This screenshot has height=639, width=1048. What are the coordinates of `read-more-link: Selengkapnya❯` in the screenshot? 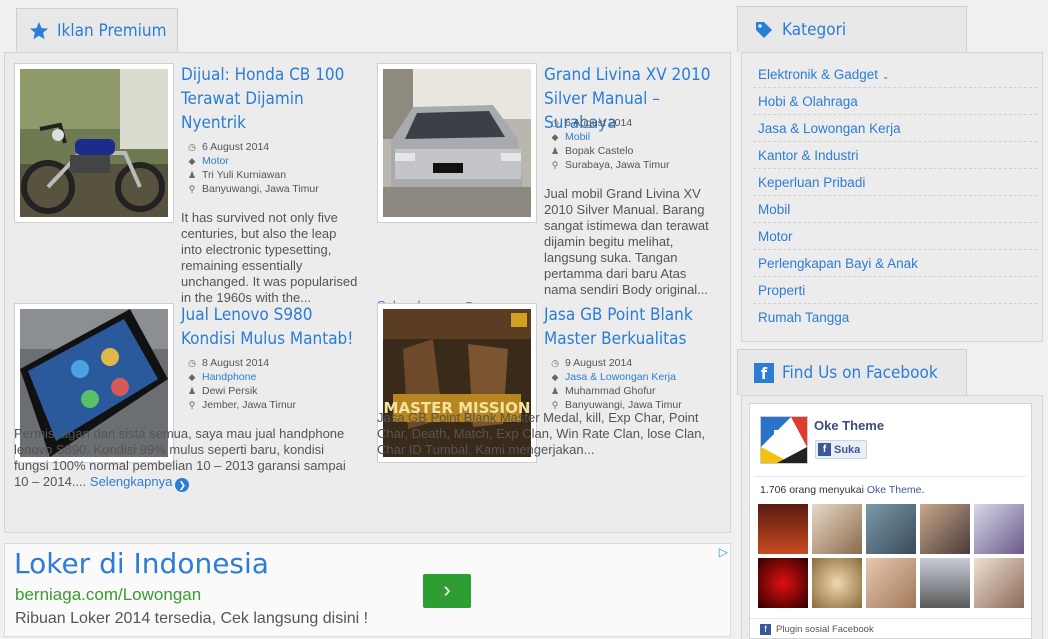 It's located at (139, 483).